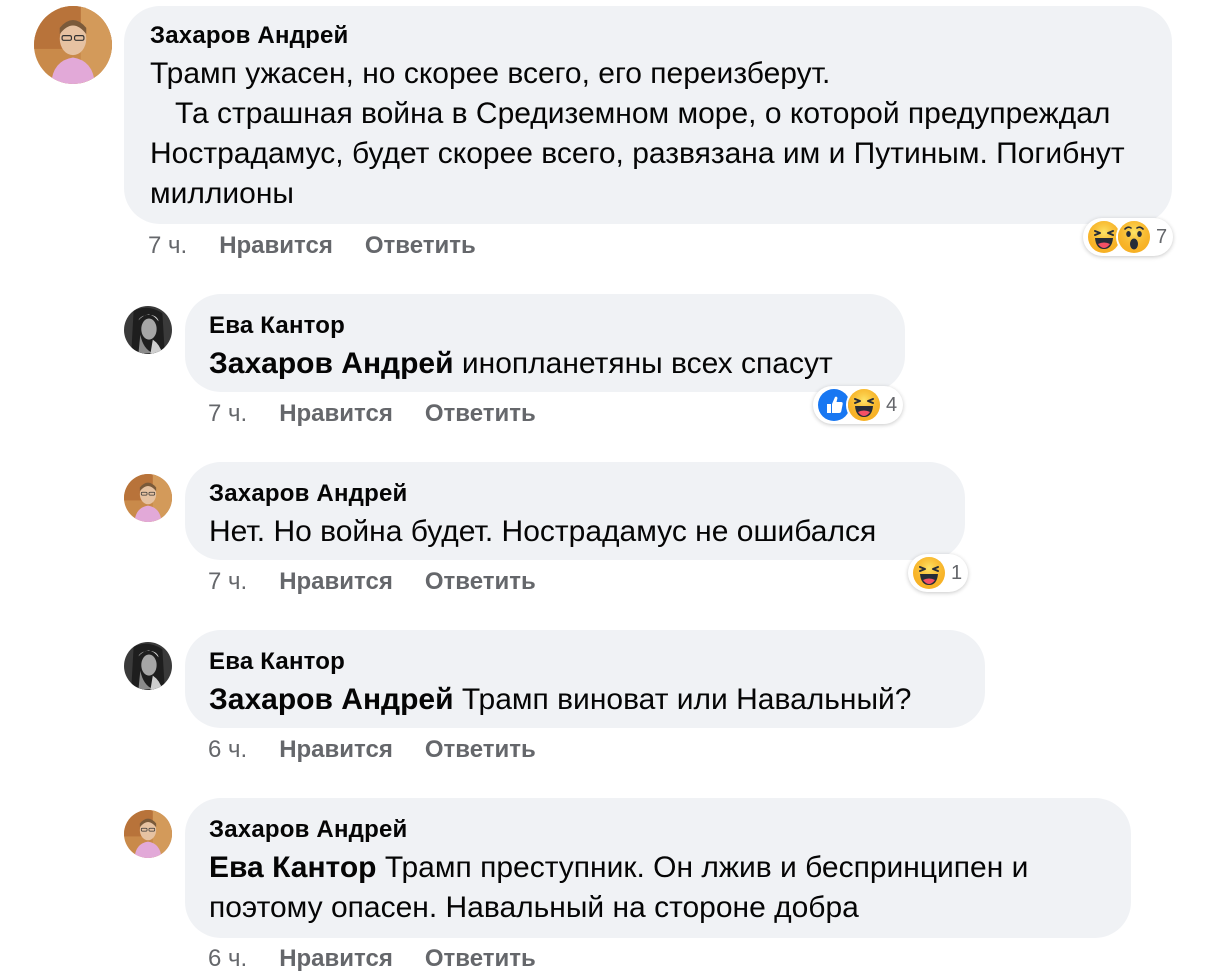 The image size is (1208, 979). What do you see at coordinates (686, 699) in the screenshot?
I see `comment-body: Трамп виноват или Навальный?` at bounding box center [686, 699].